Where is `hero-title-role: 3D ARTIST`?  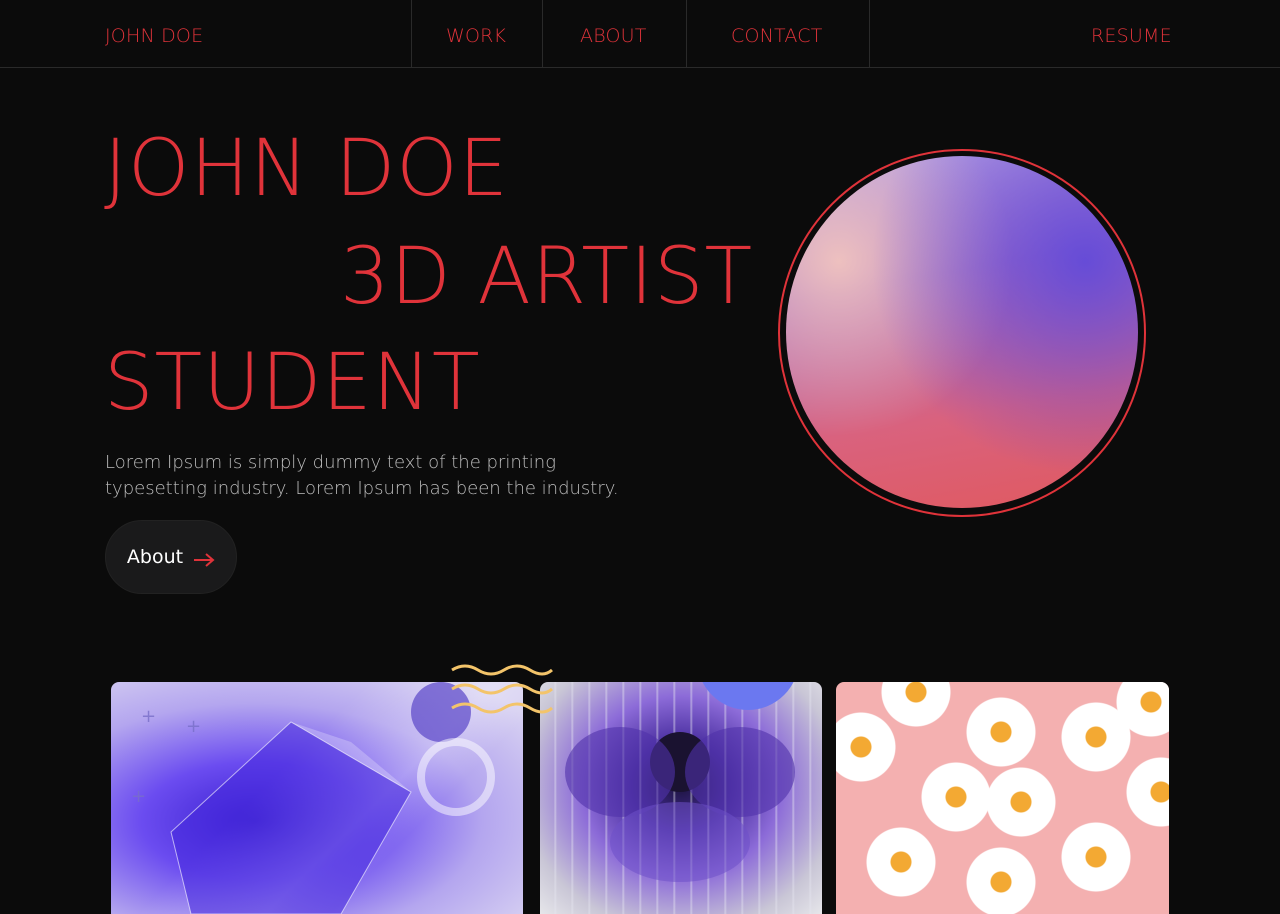
hero-title-role: 3D ARTIST is located at coordinates (547, 277).